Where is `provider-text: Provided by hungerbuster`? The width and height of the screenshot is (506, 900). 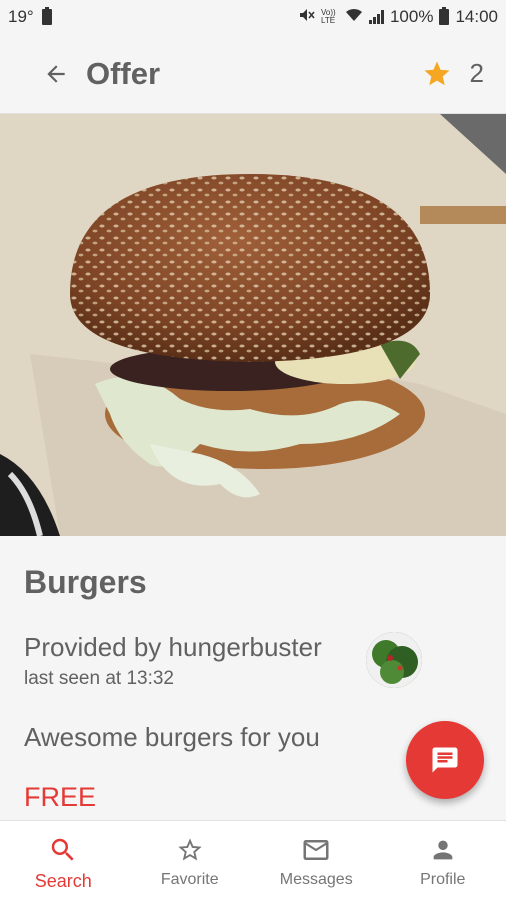 provider-text: Provided by hungerbuster is located at coordinates (173, 647).